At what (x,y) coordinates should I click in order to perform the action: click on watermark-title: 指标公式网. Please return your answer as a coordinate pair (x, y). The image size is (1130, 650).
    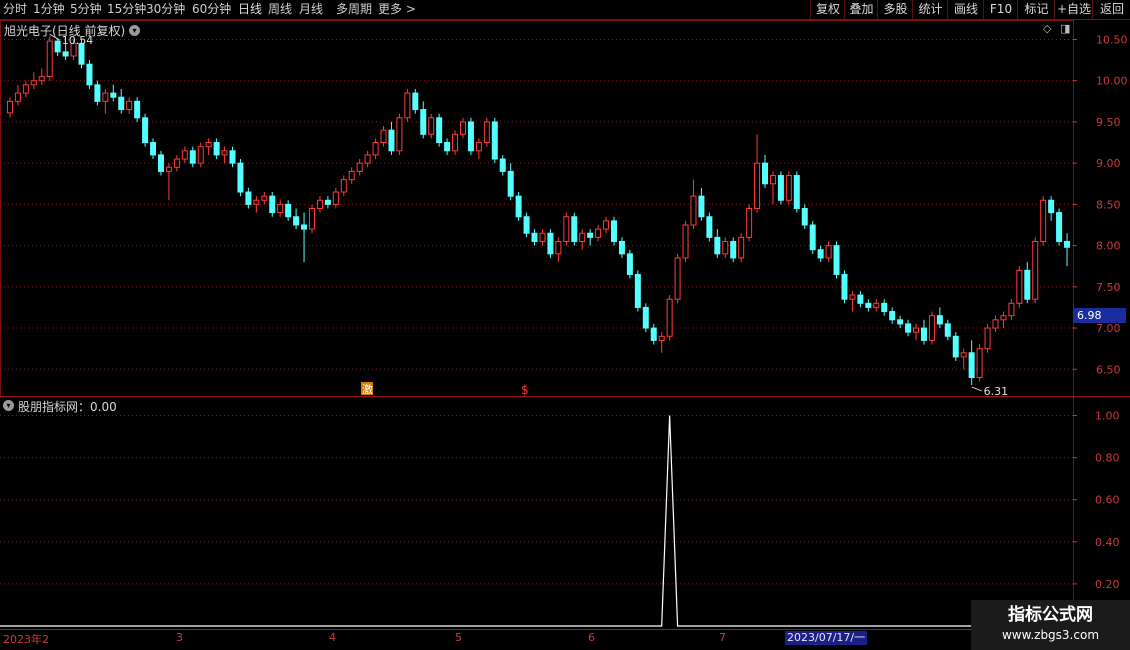
    Looking at the image, I should click on (1050, 615).